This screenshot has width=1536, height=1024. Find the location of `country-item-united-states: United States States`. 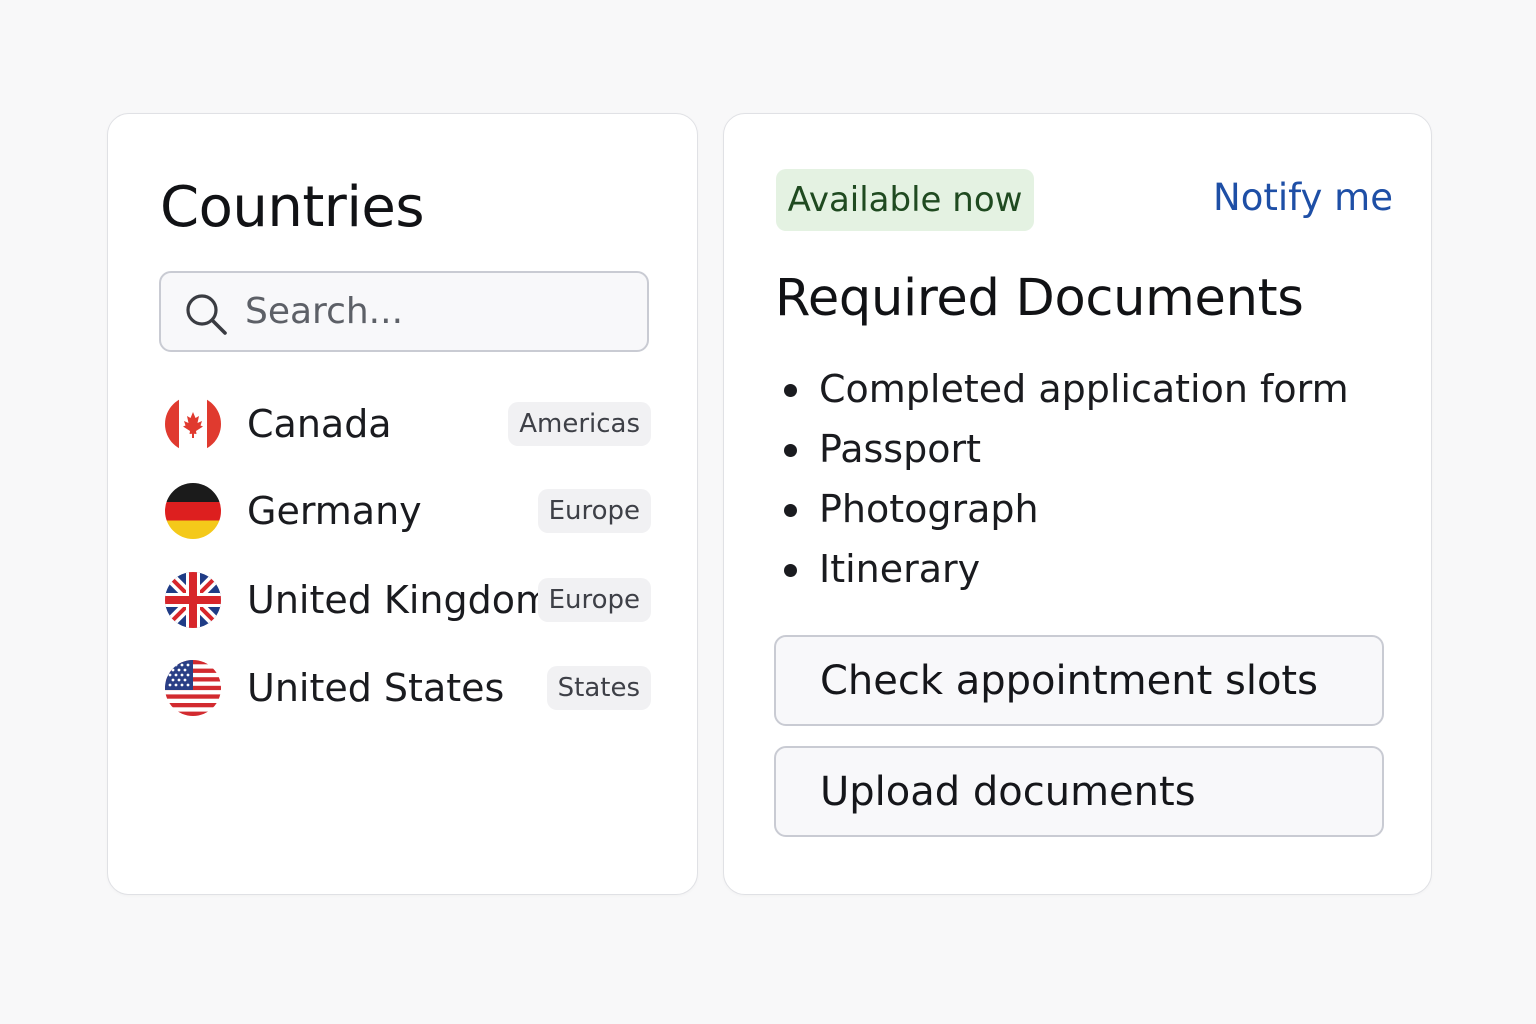

country-item-united-states: United States States is located at coordinates (407, 688).